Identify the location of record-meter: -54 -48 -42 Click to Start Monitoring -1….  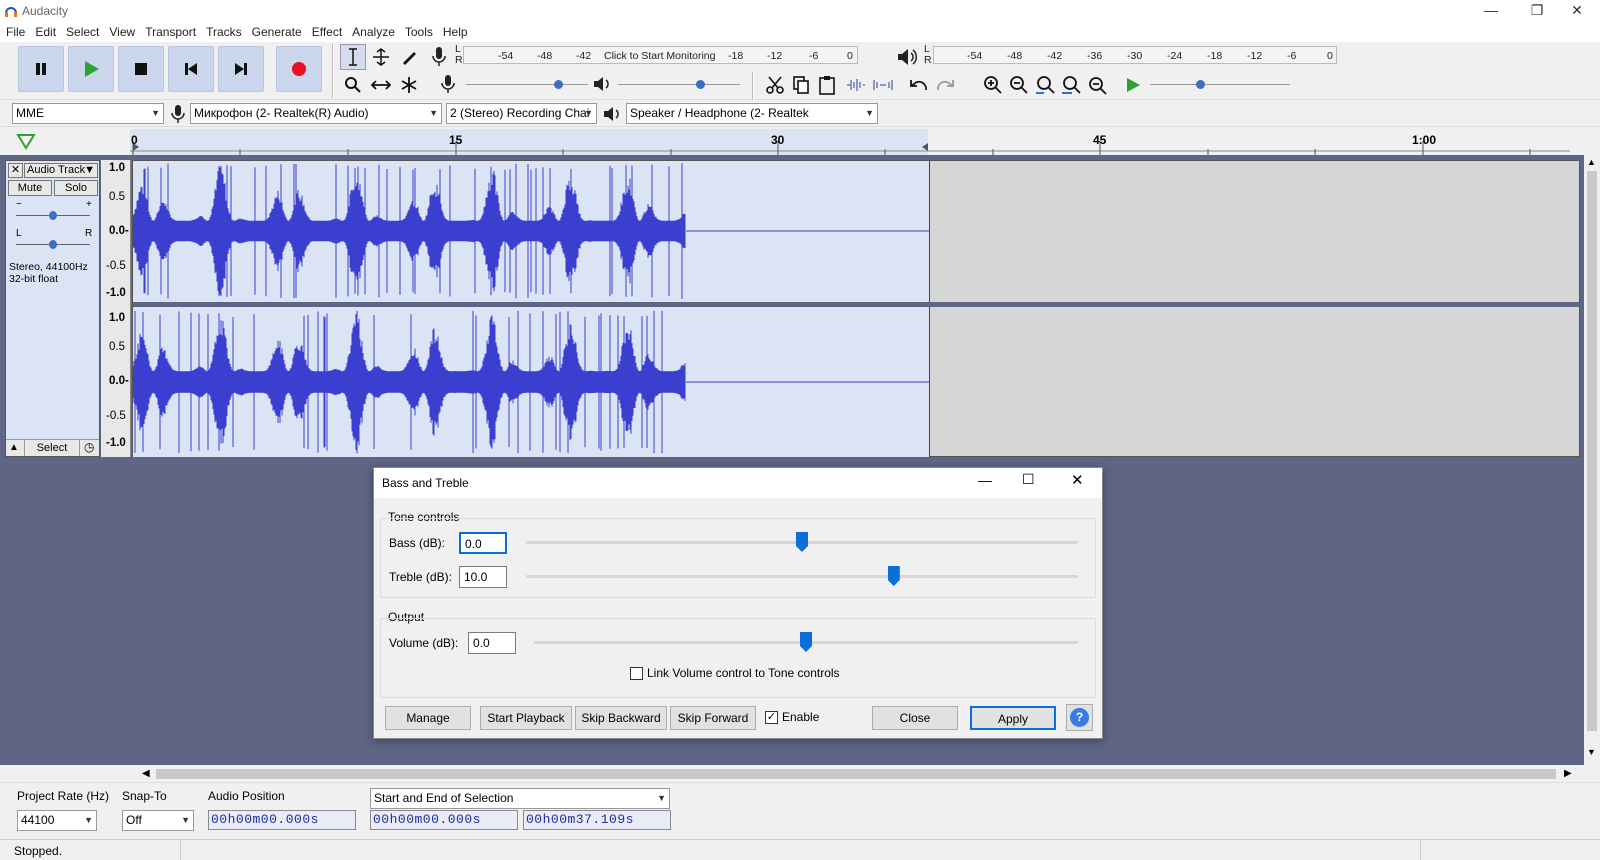
(660, 55).